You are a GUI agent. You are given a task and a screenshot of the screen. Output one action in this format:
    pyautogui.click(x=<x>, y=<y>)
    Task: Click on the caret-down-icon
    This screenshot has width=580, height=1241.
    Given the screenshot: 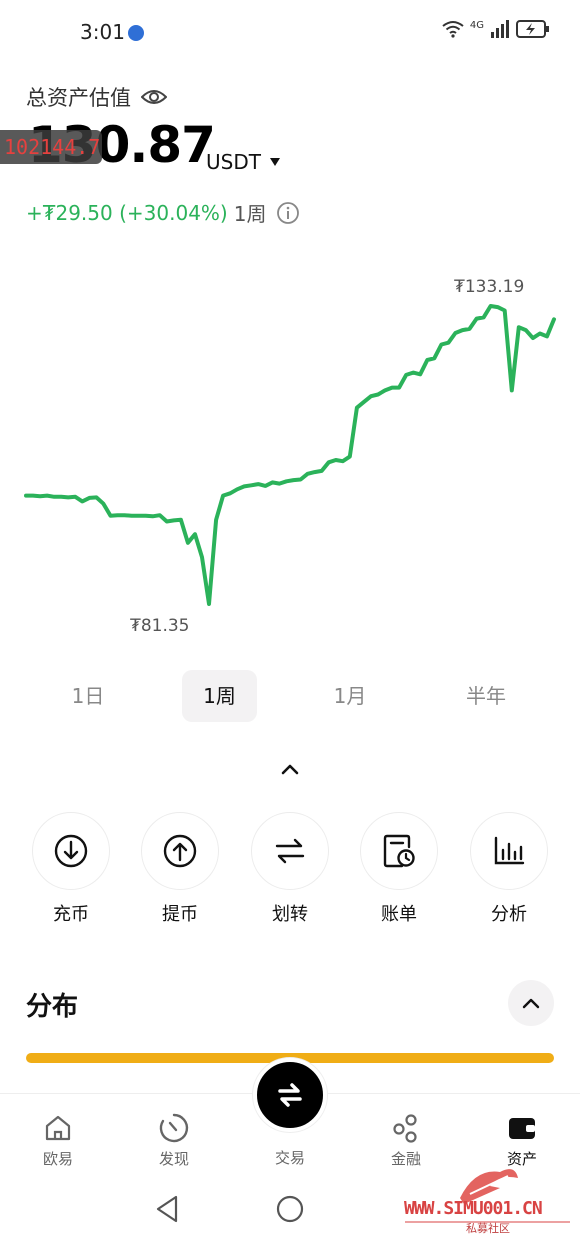 What is the action you would take?
    pyautogui.click(x=274, y=162)
    